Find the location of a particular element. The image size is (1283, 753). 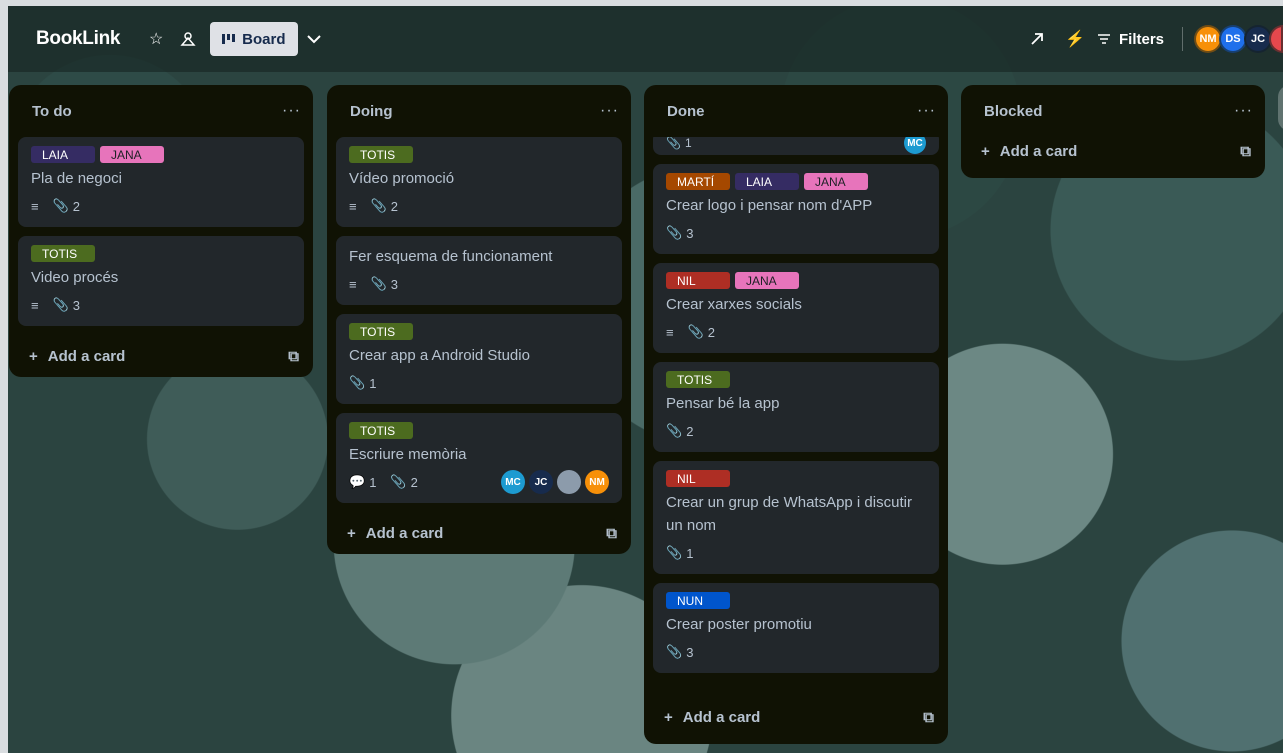

card: NIL JANA Crear xarxes socials ≡ 📎 2 is located at coordinates (796, 308).